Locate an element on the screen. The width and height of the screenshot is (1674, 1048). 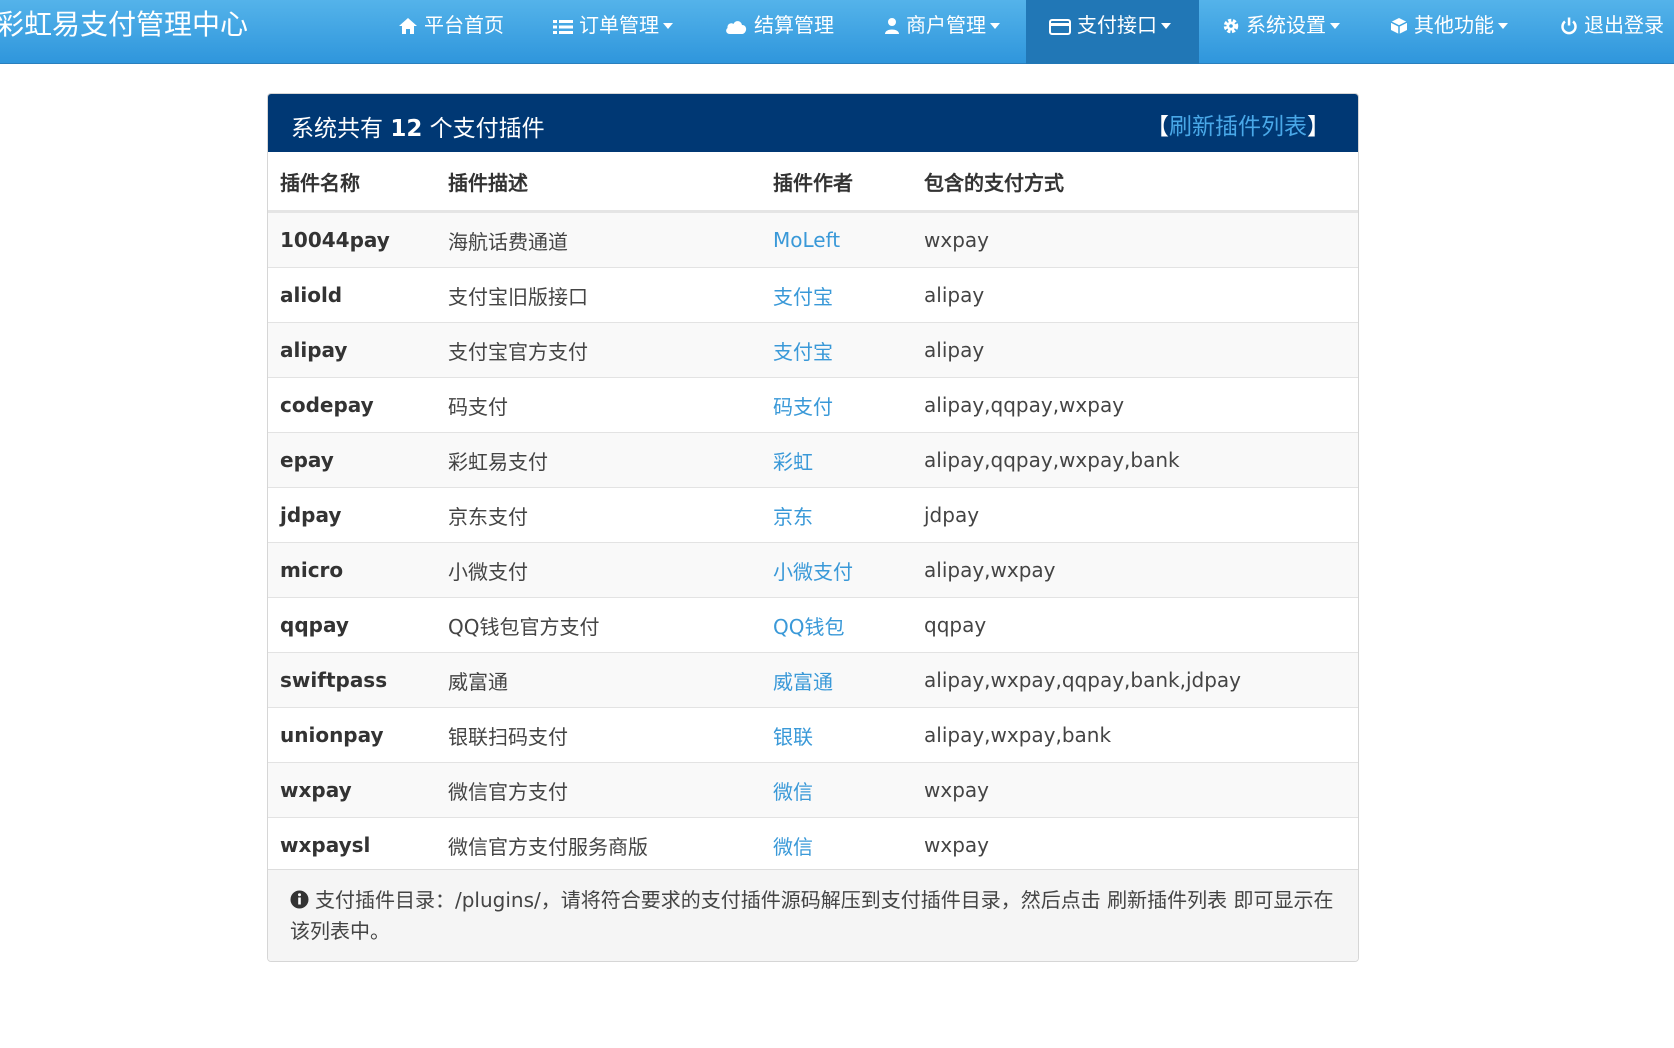
plugin-author-cell: 彩虹 is located at coordinates (836, 460).